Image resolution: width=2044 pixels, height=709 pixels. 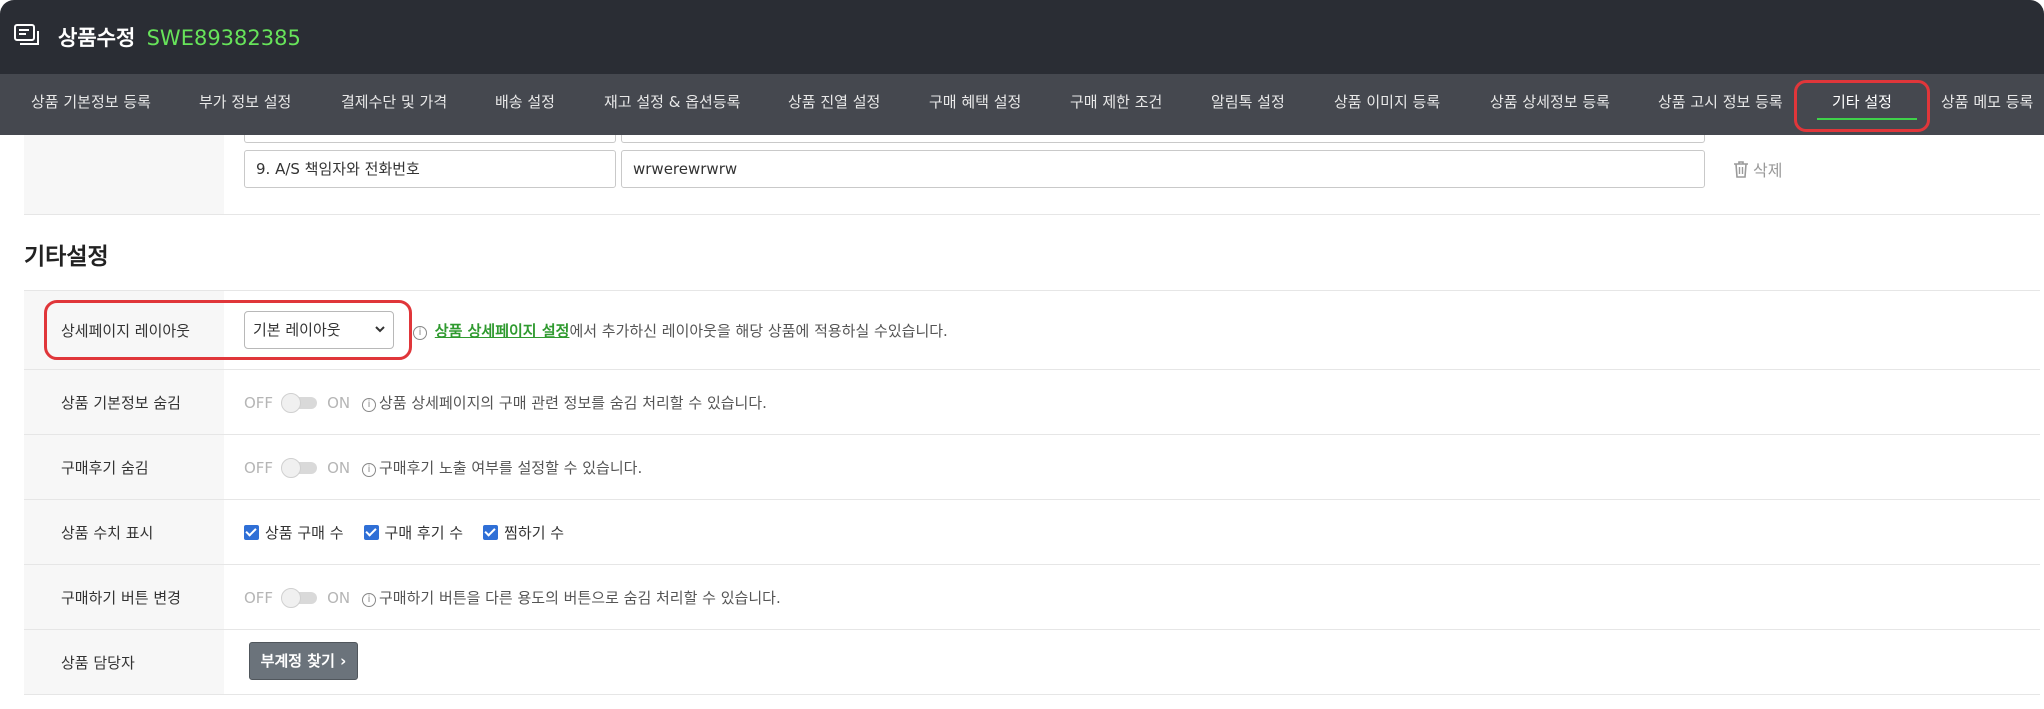 What do you see at coordinates (1550, 104) in the screenshot?
I see `tab-detail: 상품 상세정보 등록` at bounding box center [1550, 104].